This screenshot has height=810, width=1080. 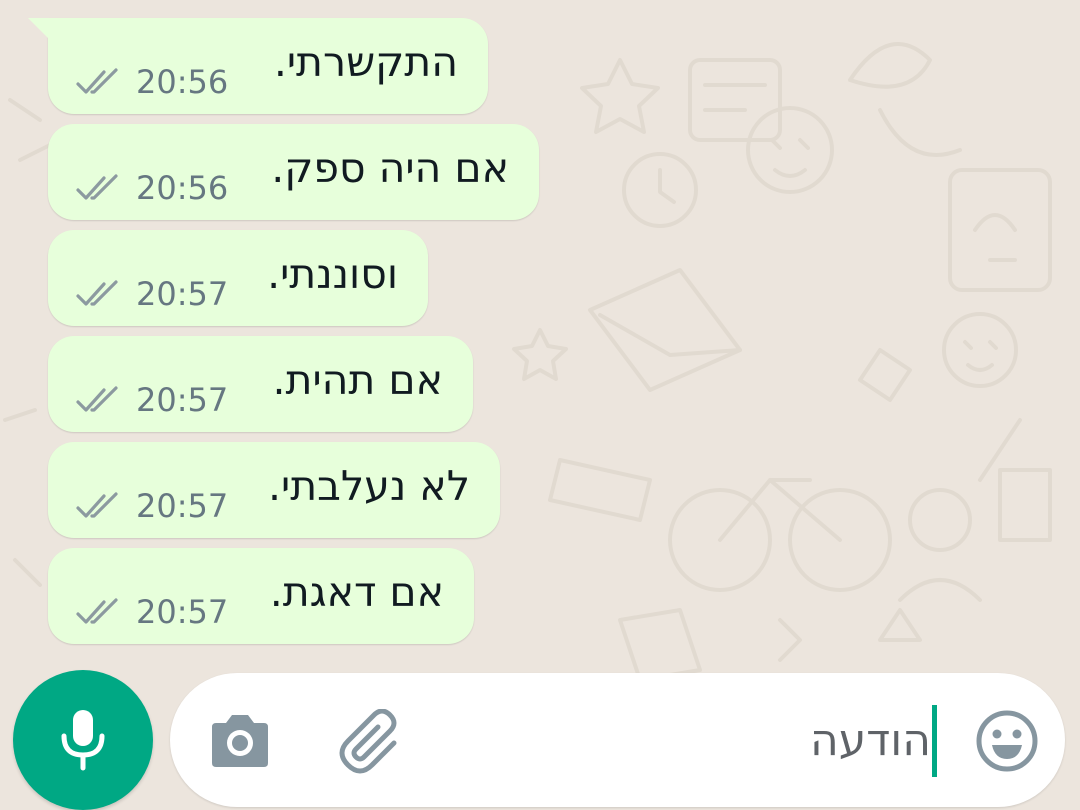 I want to click on outgoing-message: וסוננתי. 20:57, so click(x=238, y=278).